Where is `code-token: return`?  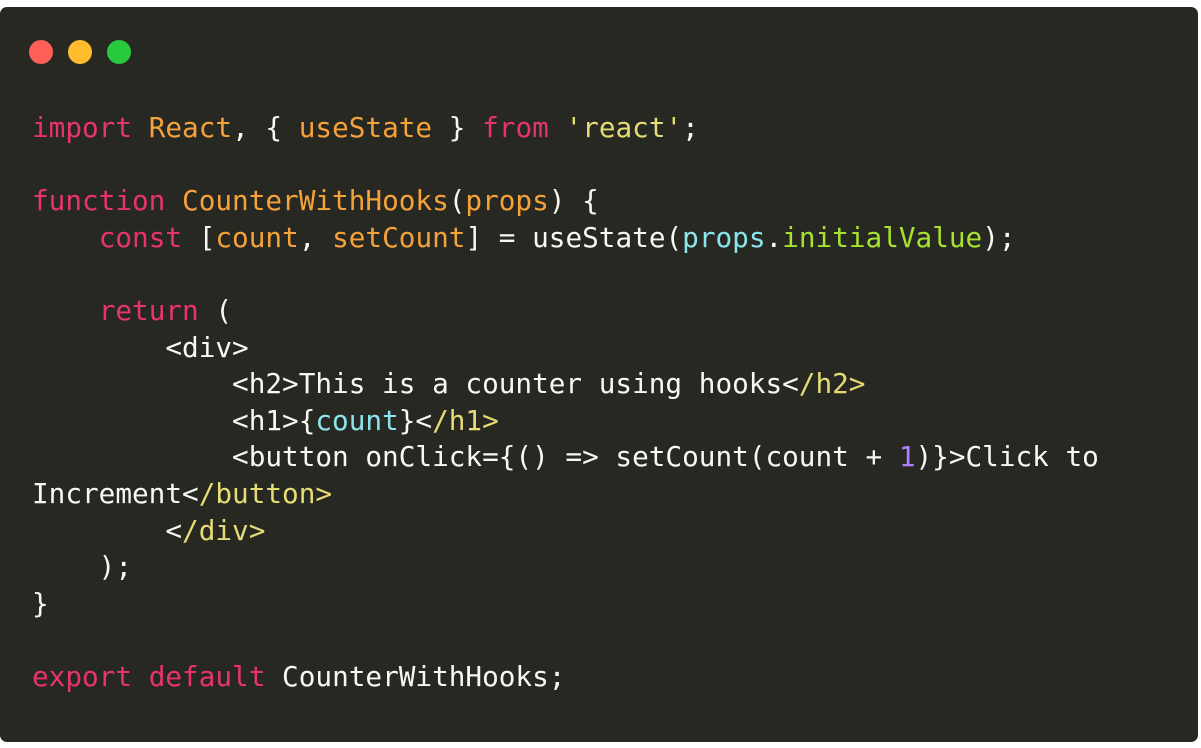
code-token: return is located at coordinates (148, 310).